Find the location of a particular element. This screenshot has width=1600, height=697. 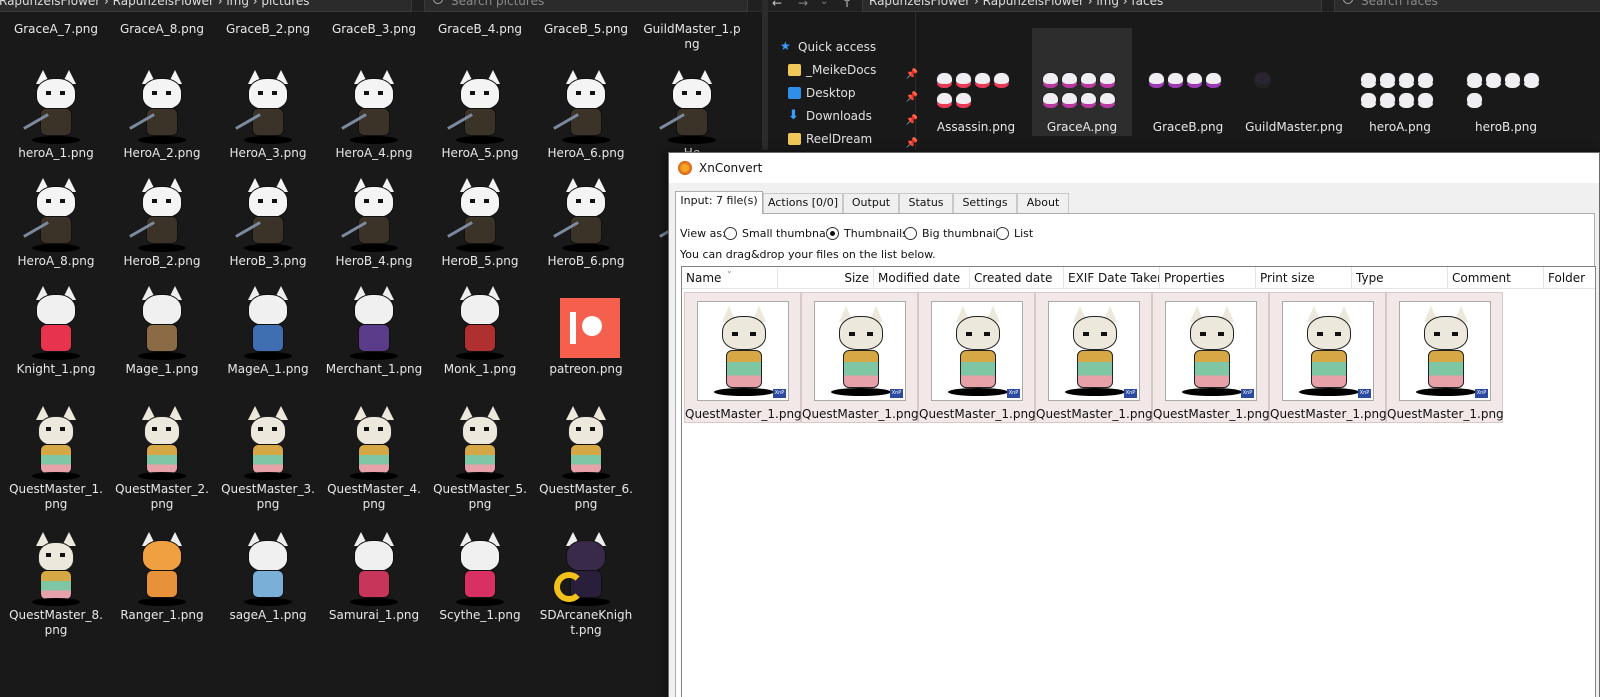

tab-input: Input: 7 file(s) is located at coordinates (719, 202).